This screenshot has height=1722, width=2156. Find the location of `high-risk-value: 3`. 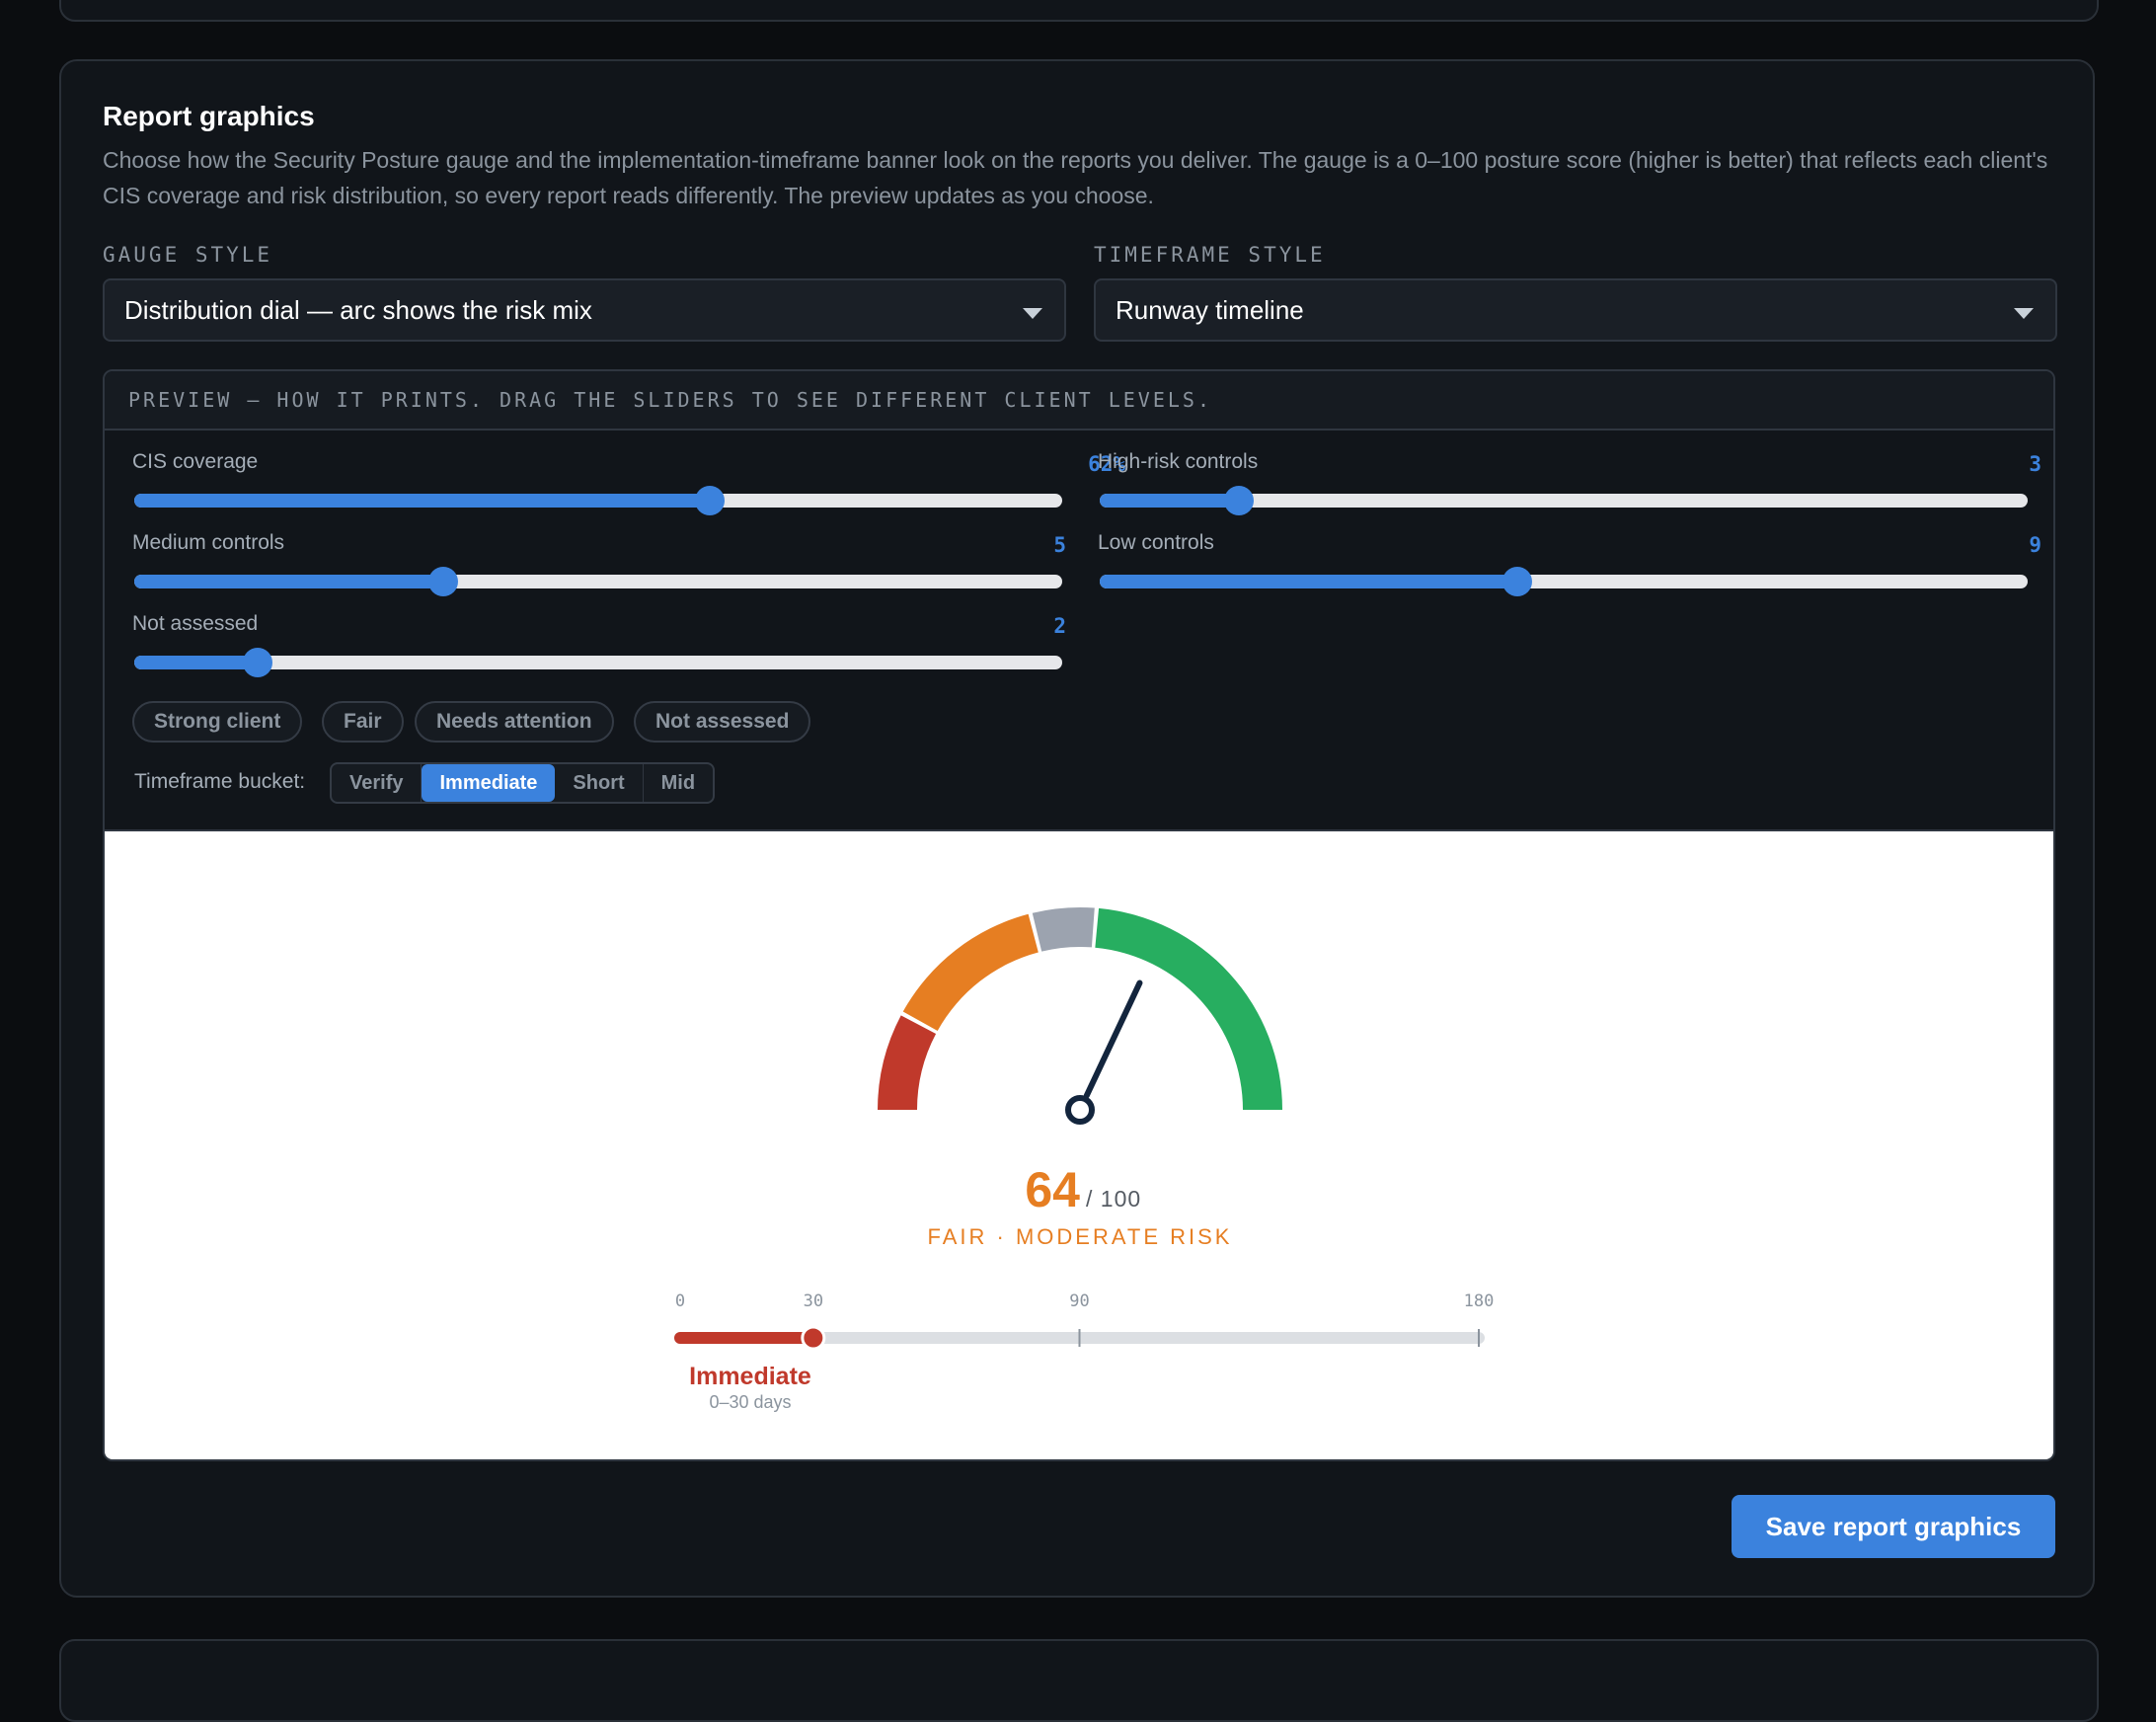

high-risk-value: 3 is located at coordinates (2035, 464).